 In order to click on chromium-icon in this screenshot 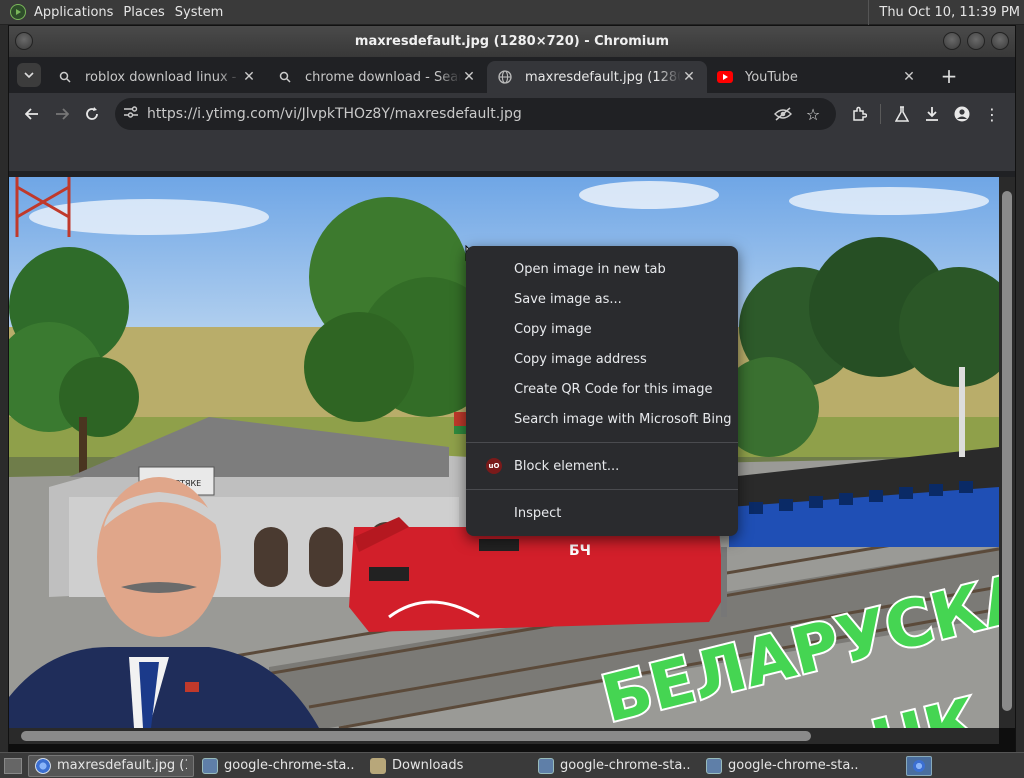, I will do `click(43, 765)`.